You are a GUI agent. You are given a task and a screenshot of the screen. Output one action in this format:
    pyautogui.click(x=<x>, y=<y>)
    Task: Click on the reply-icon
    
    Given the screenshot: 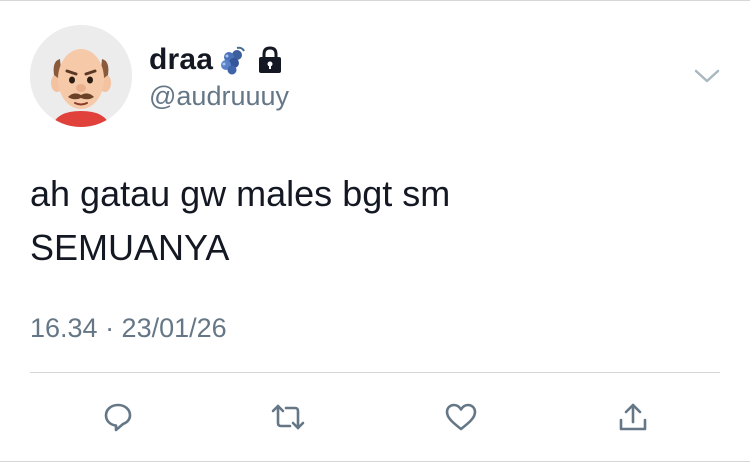 What is the action you would take?
    pyautogui.click(x=118, y=417)
    